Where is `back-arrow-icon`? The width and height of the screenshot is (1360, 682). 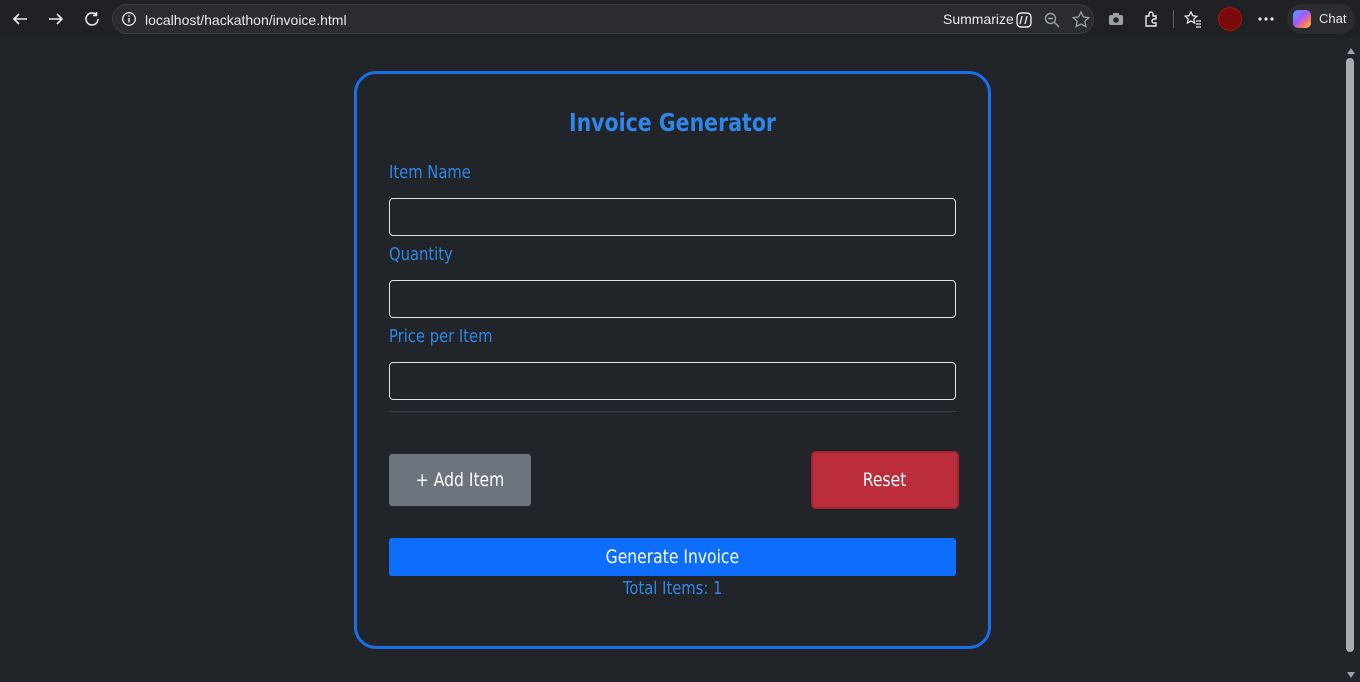 back-arrow-icon is located at coordinates (20, 19).